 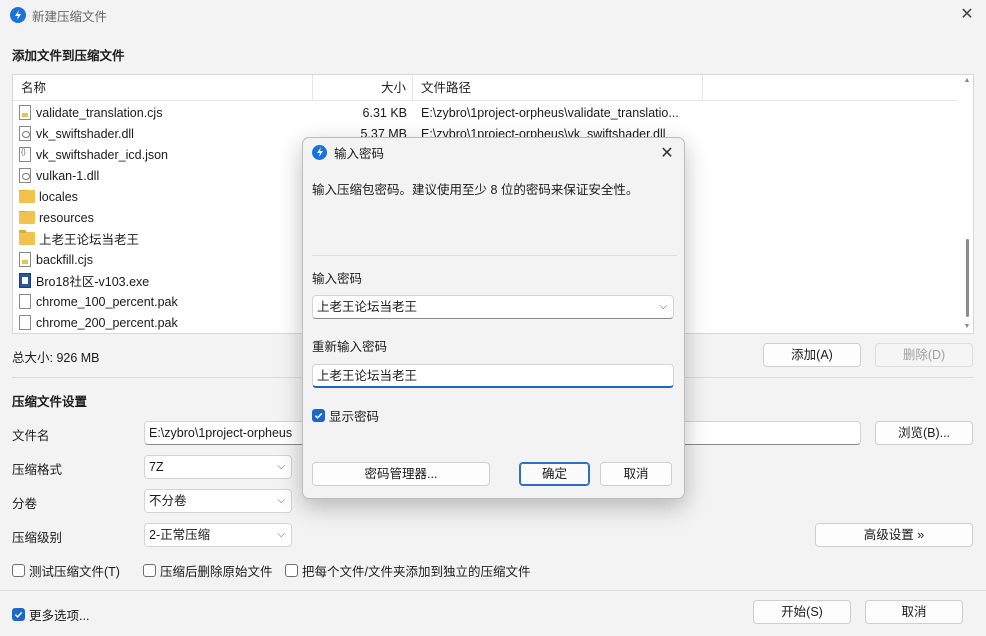 I want to click on row-name: validate_translation.cjs, so click(x=99, y=112).